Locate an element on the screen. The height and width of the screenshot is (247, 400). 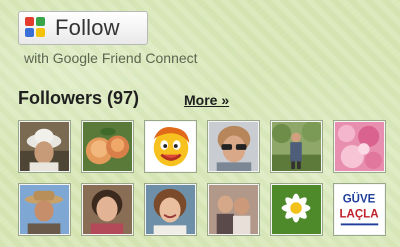
more-followers-link: More » is located at coordinates (206, 100).